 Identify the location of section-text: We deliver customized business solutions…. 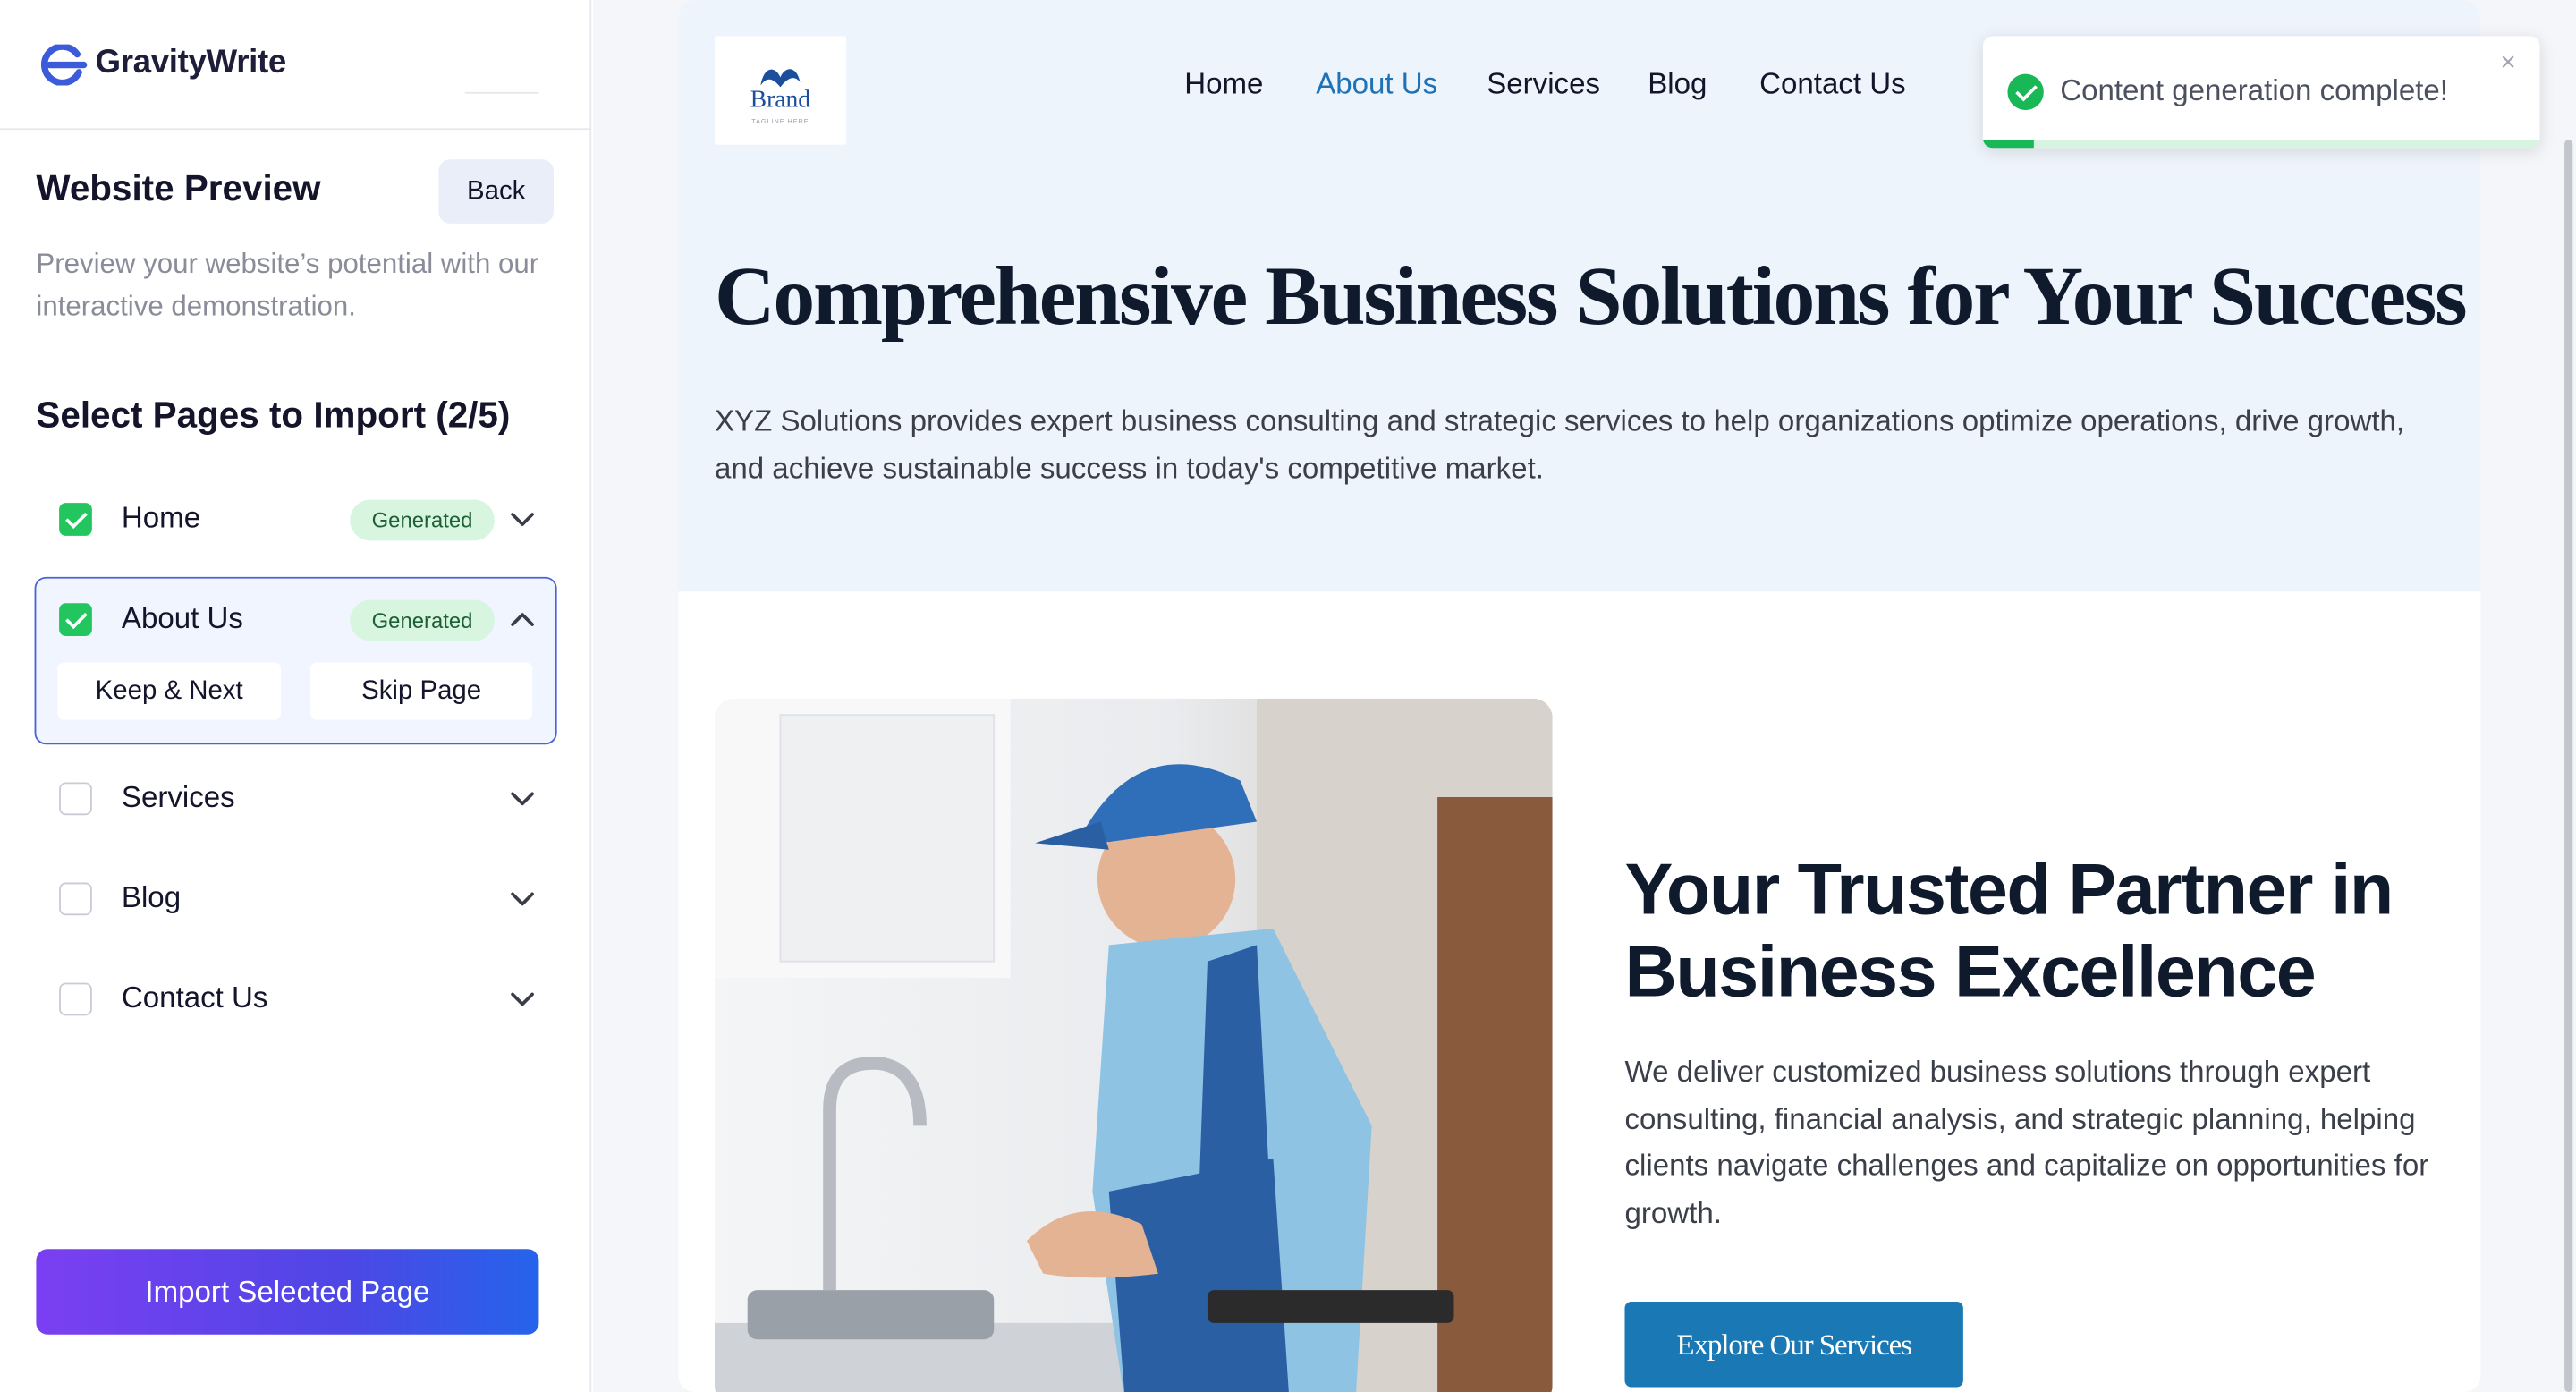
(2026, 1142).